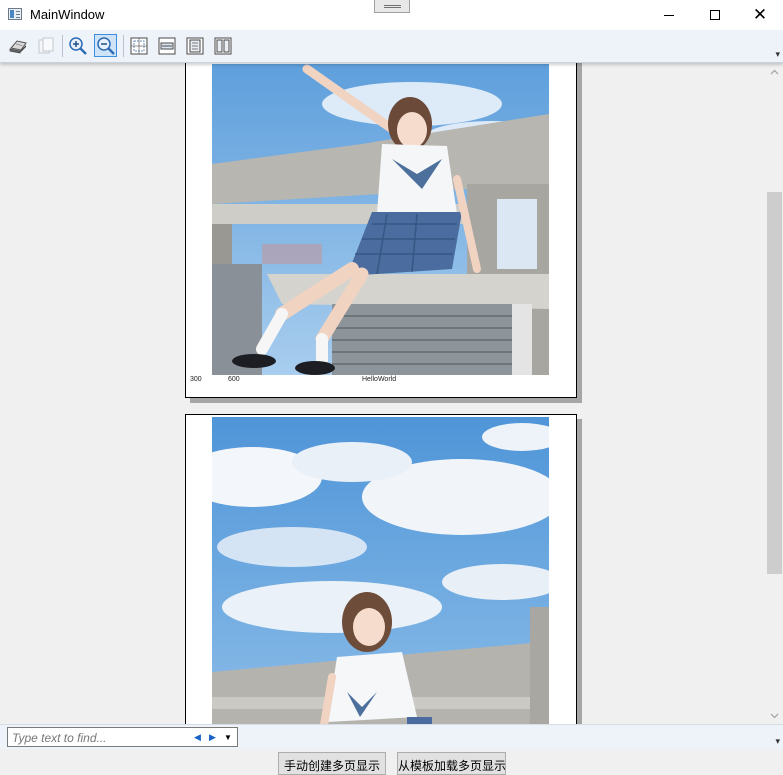 The width and height of the screenshot is (783, 775). Describe the element at coordinates (196, 379) in the screenshot. I see `page-footer-left-text: 300` at that location.